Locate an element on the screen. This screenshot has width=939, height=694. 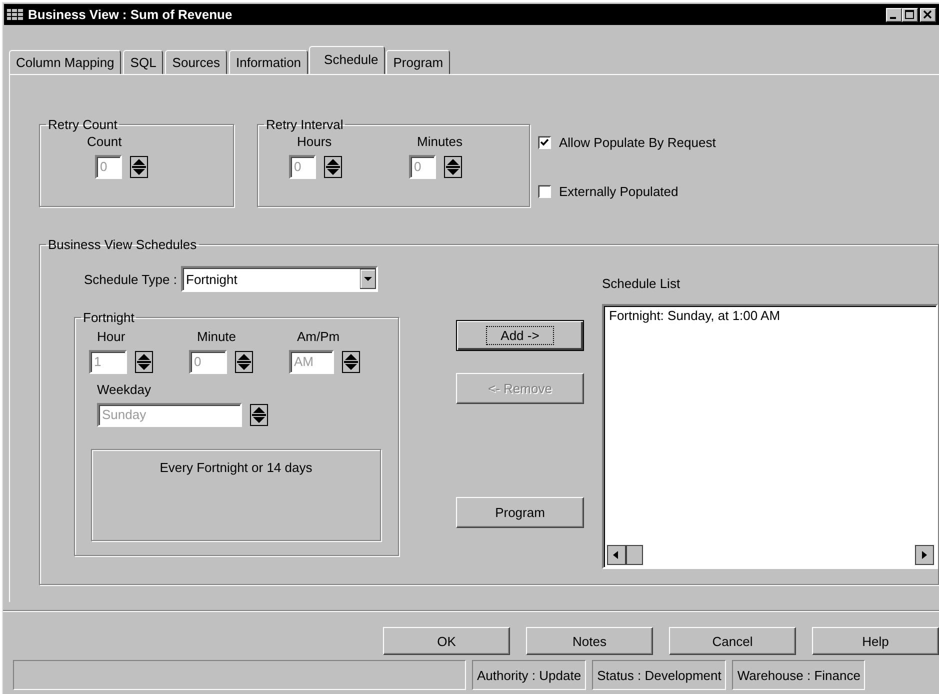
field-label: Count is located at coordinates (105, 141).